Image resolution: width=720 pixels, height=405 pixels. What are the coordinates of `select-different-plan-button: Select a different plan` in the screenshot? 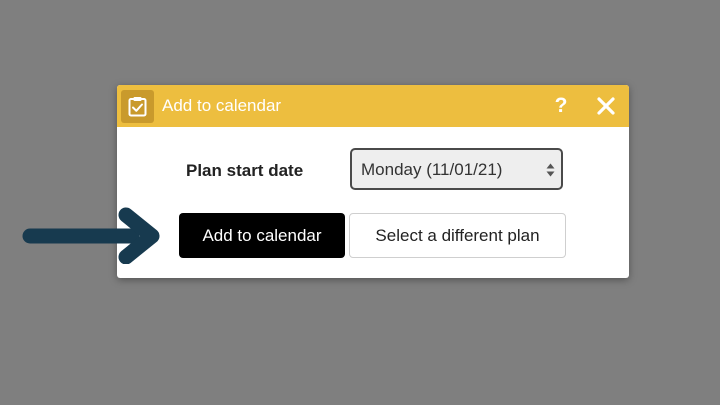 It's located at (457, 235).